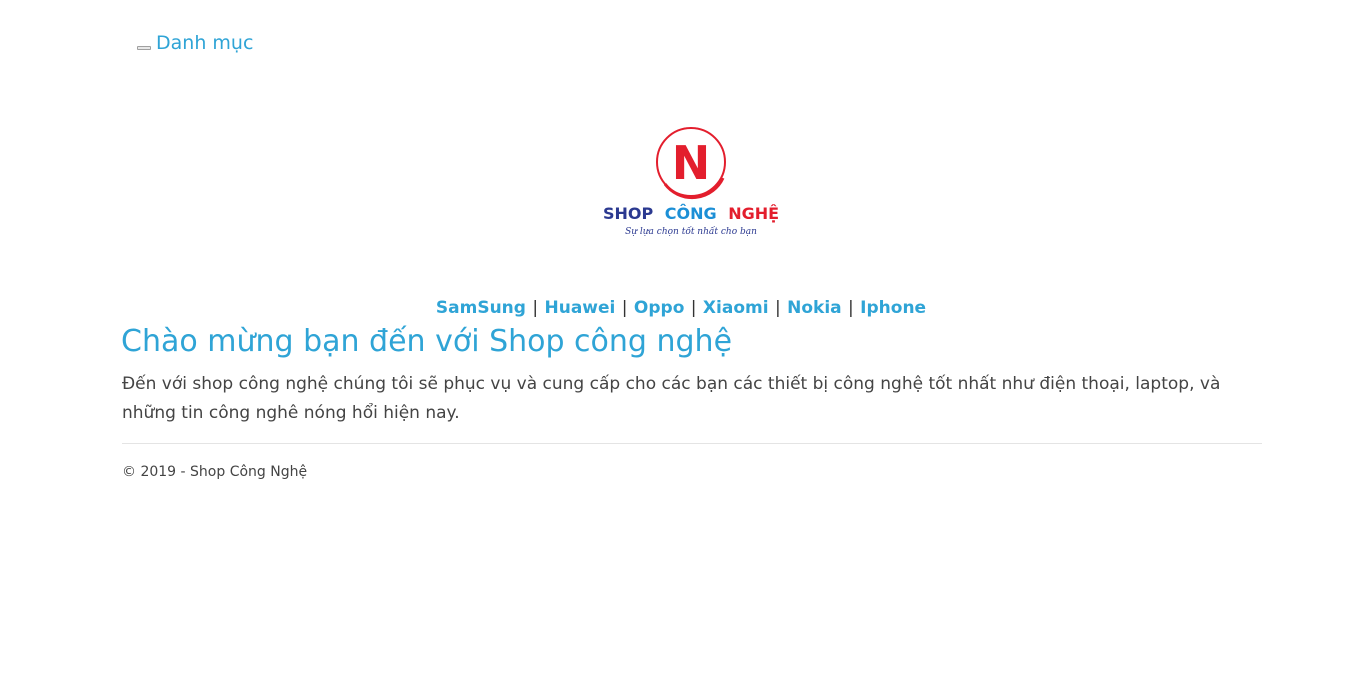 The height and width of the screenshot is (674, 1362). I want to click on brand-link-oppo: Oppo, so click(659, 308).